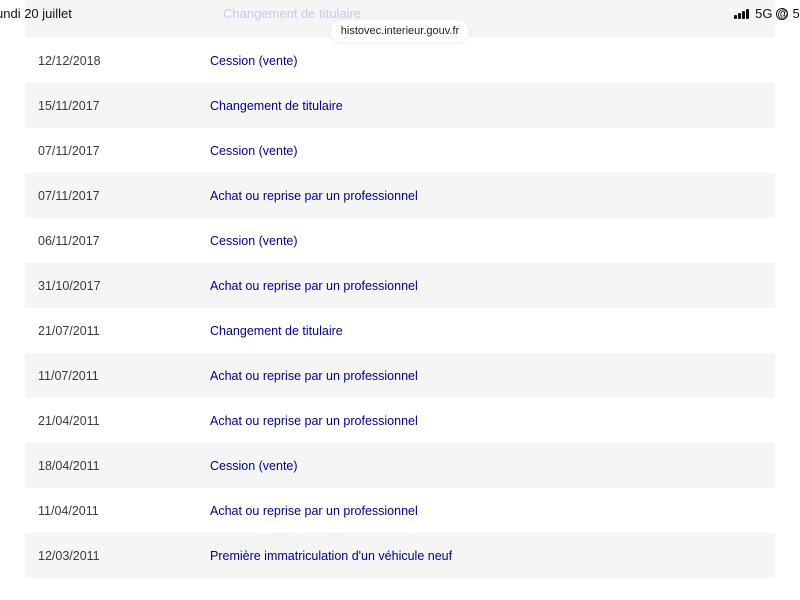 The image size is (800, 600). What do you see at coordinates (69, 60) in the screenshot?
I see `event-date: 12/12/2018` at bounding box center [69, 60].